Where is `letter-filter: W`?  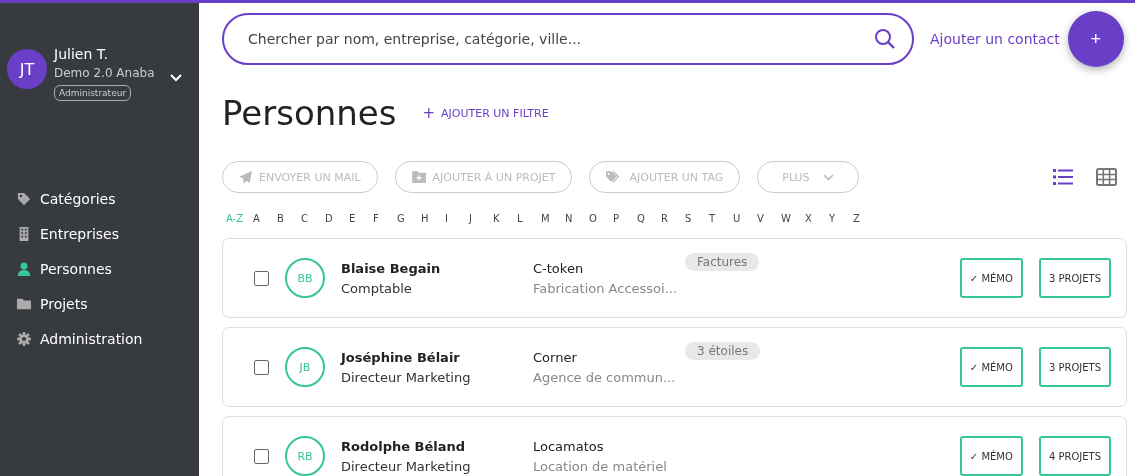
letter-filter: W is located at coordinates (793, 218).